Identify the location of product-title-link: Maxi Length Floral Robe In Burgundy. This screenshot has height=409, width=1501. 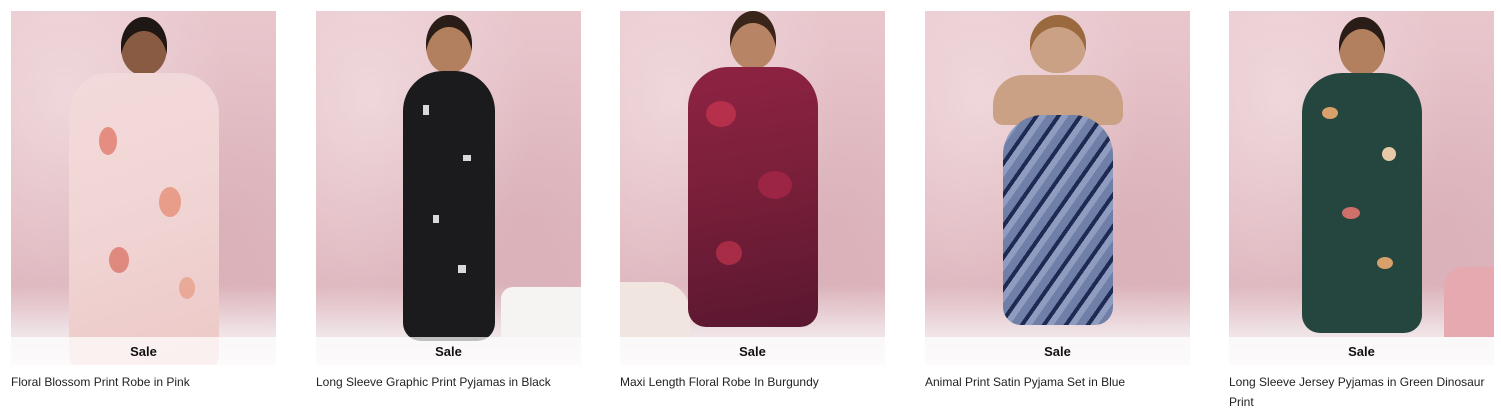
(752, 382).